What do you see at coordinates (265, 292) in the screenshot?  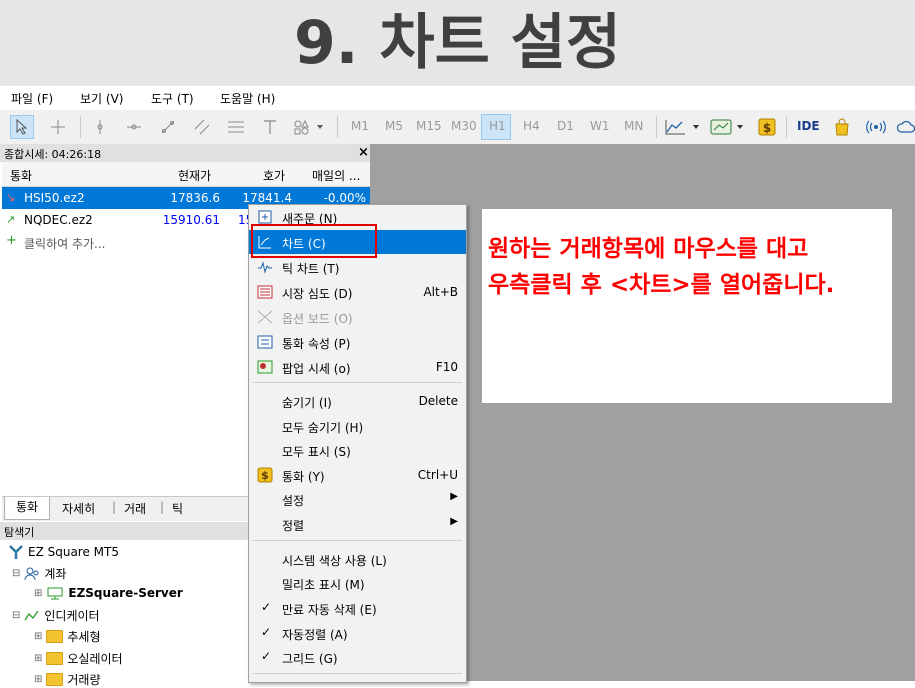 I see `depth-icon` at bounding box center [265, 292].